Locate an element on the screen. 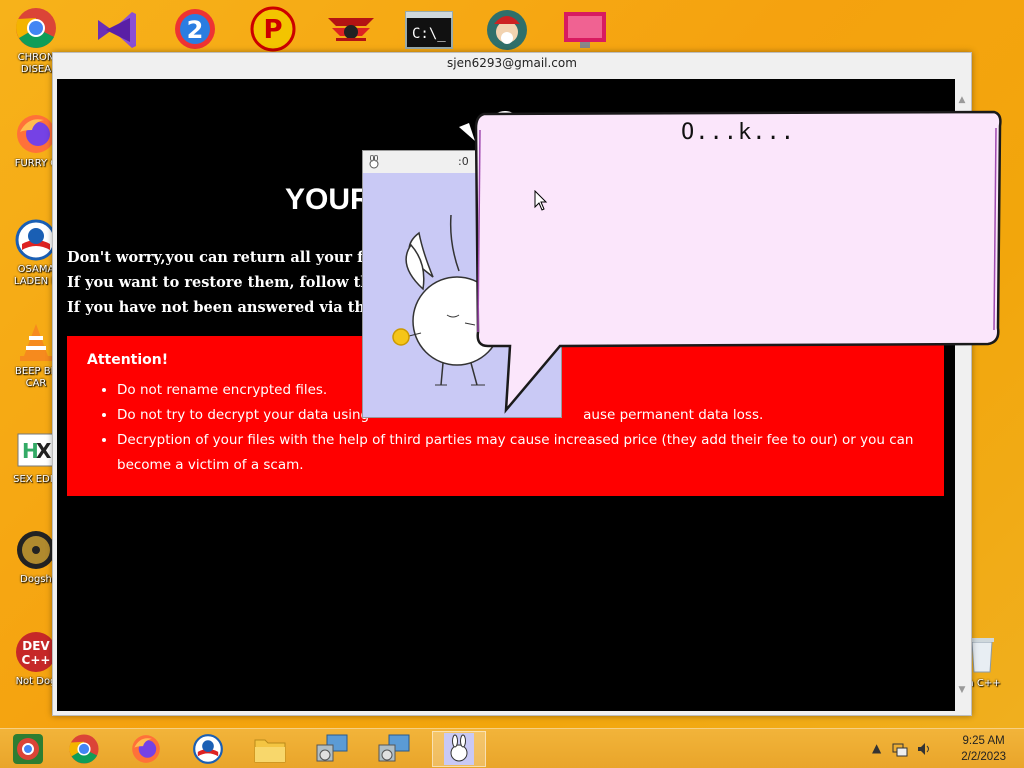  obama-logo-icon is located at coordinates (208, 749).